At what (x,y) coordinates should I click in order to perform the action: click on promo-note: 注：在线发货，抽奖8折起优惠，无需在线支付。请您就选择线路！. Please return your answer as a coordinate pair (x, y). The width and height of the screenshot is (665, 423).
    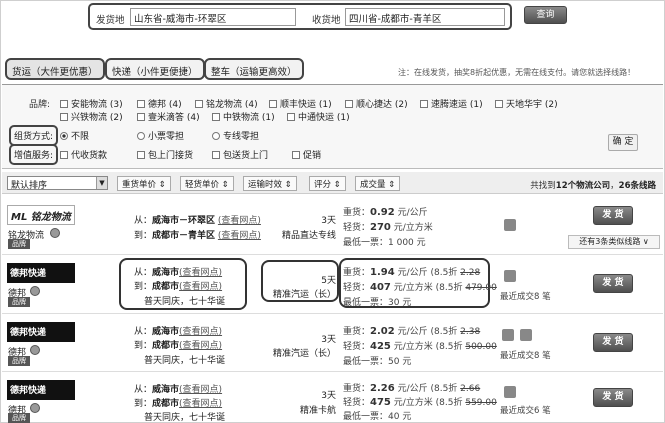
    Looking at the image, I should click on (517, 72).